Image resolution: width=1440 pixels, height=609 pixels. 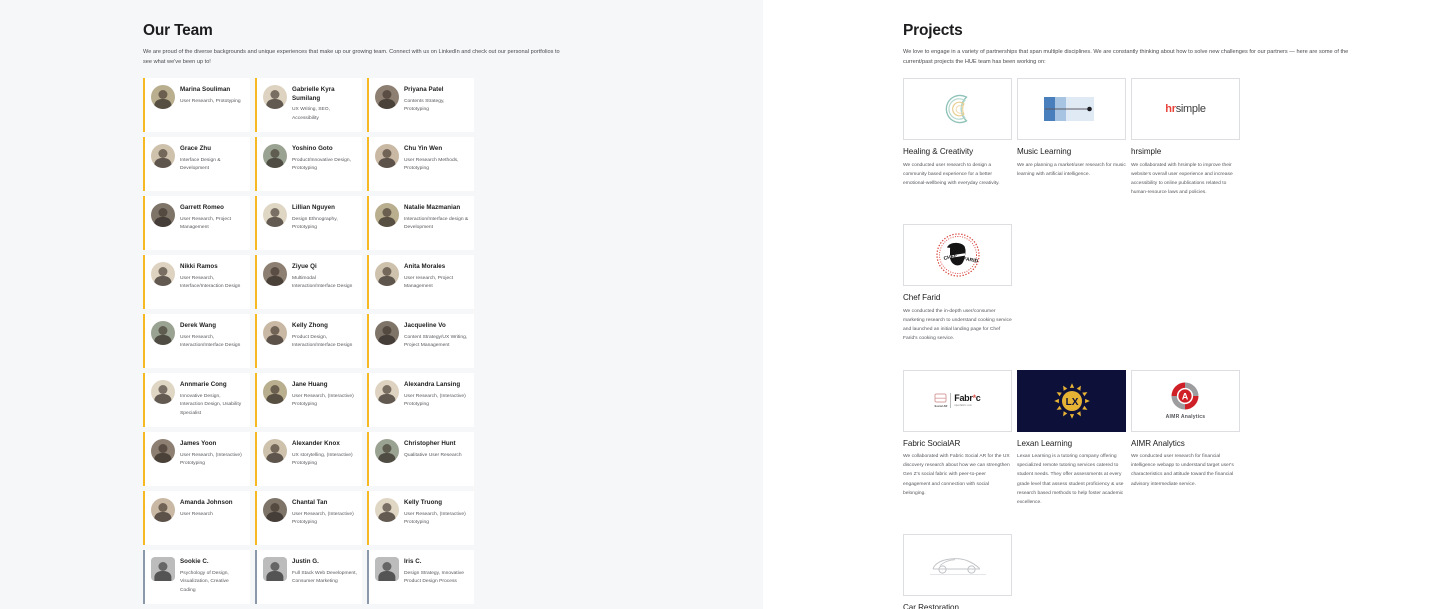 What do you see at coordinates (433, 455) in the screenshot?
I see `team-member-role: Qualitative User Research` at bounding box center [433, 455].